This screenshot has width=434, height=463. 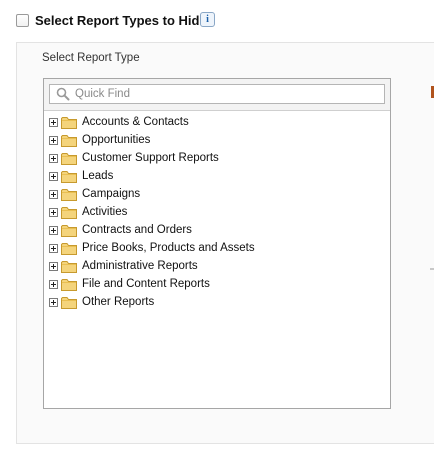 I want to click on tree-item-customer-support-reports: Customer Support Reports, so click(x=217, y=158).